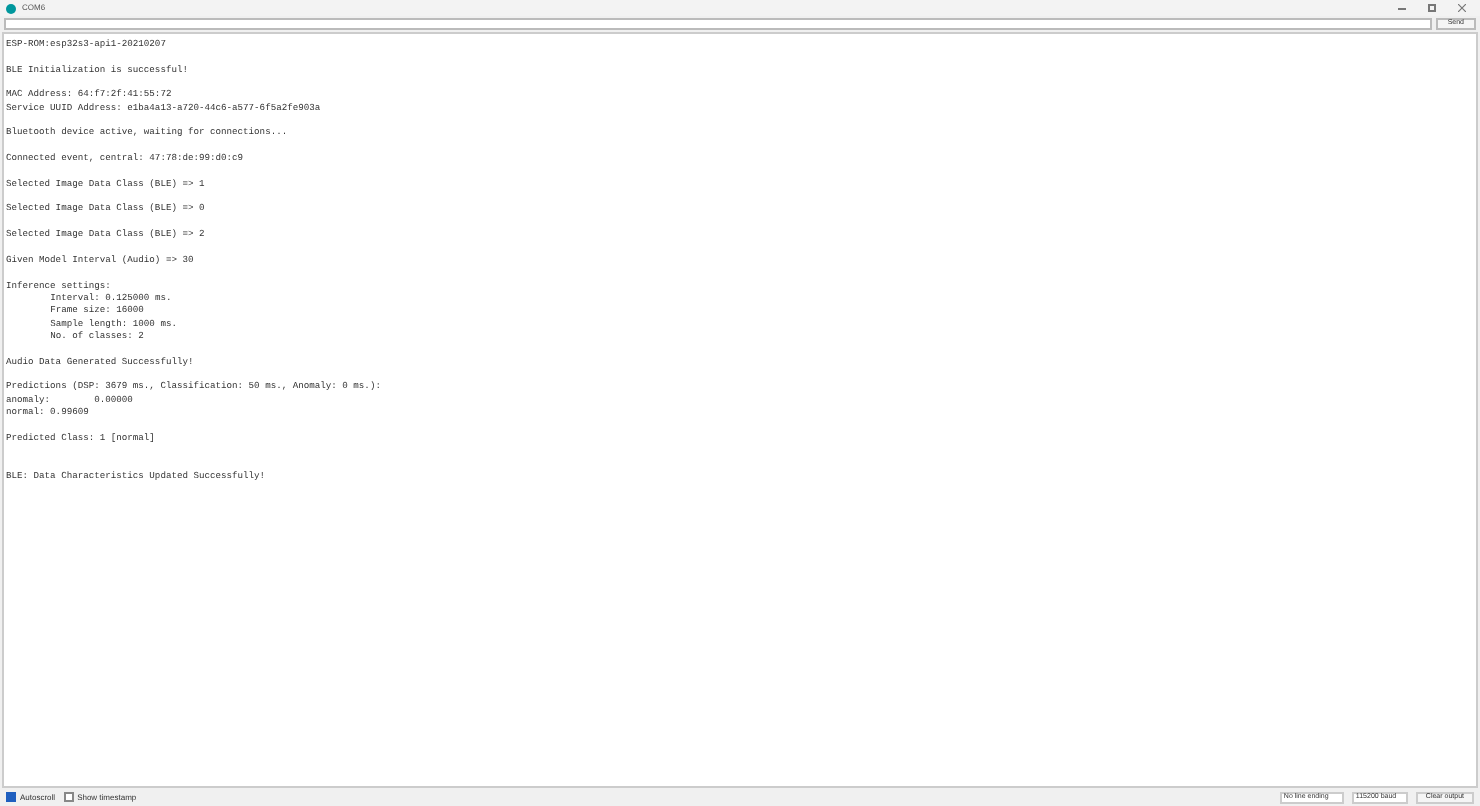 The width and height of the screenshot is (1480, 806). What do you see at coordinates (1432, 8) in the screenshot?
I see `maximize-button` at bounding box center [1432, 8].